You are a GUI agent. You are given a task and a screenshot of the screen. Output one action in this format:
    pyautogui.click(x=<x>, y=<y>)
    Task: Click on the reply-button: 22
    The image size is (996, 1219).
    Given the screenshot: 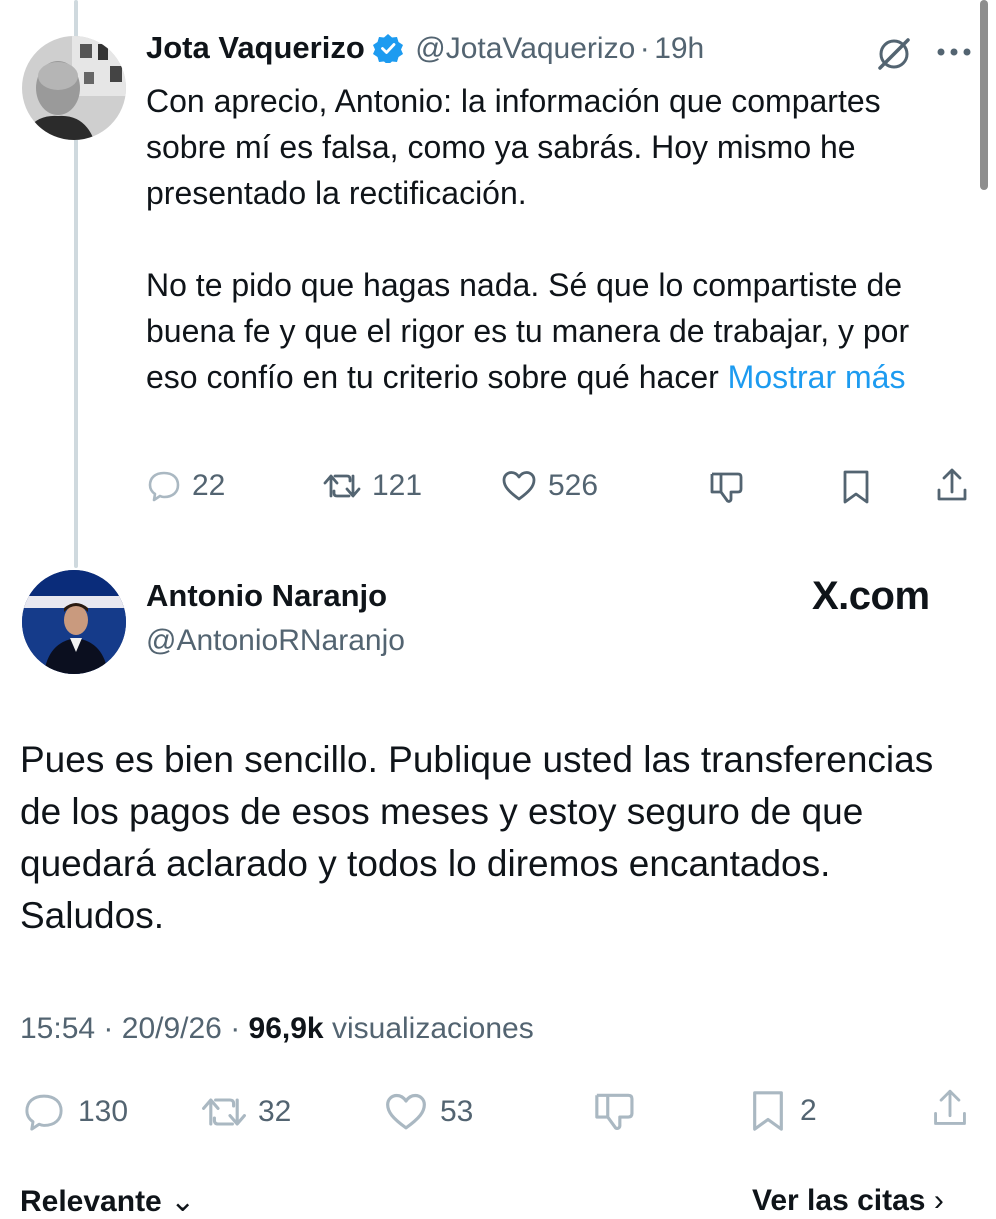 What is the action you would take?
    pyautogui.click(x=185, y=486)
    